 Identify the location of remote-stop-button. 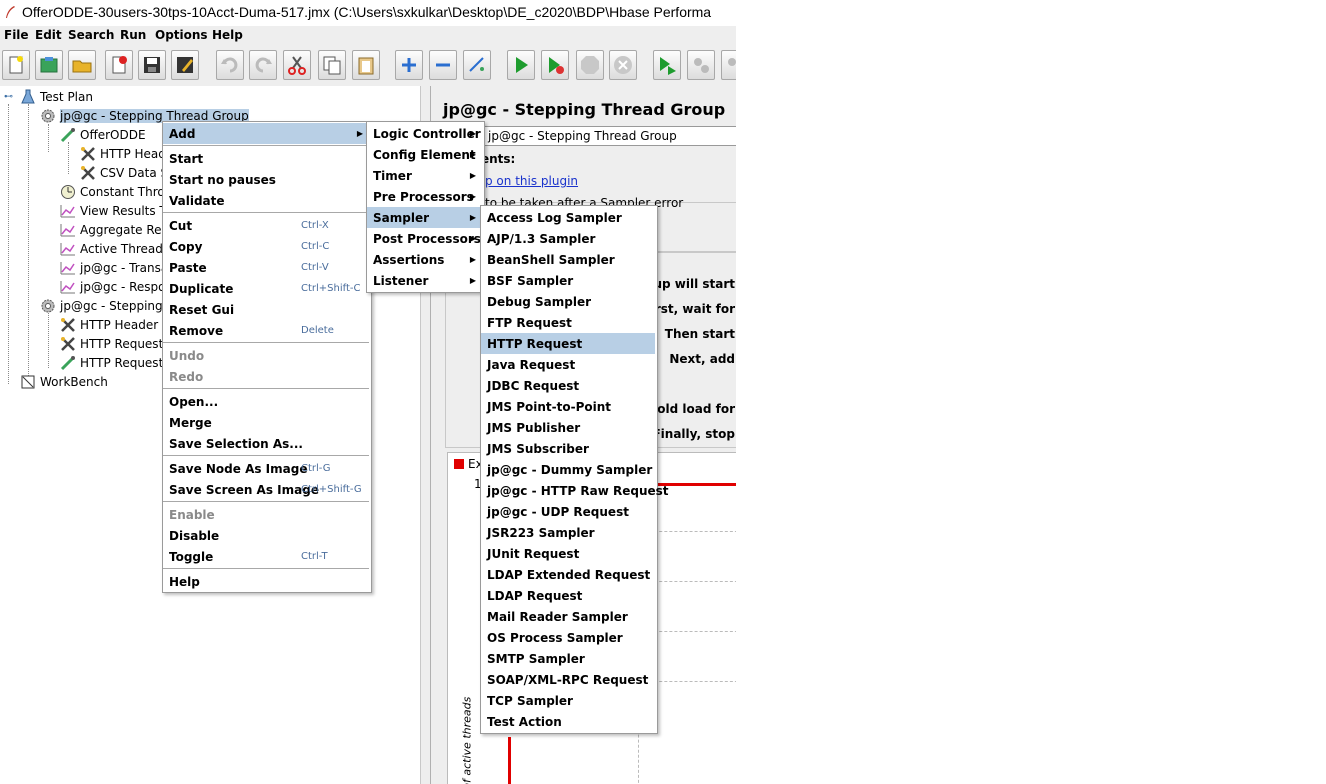
(701, 65).